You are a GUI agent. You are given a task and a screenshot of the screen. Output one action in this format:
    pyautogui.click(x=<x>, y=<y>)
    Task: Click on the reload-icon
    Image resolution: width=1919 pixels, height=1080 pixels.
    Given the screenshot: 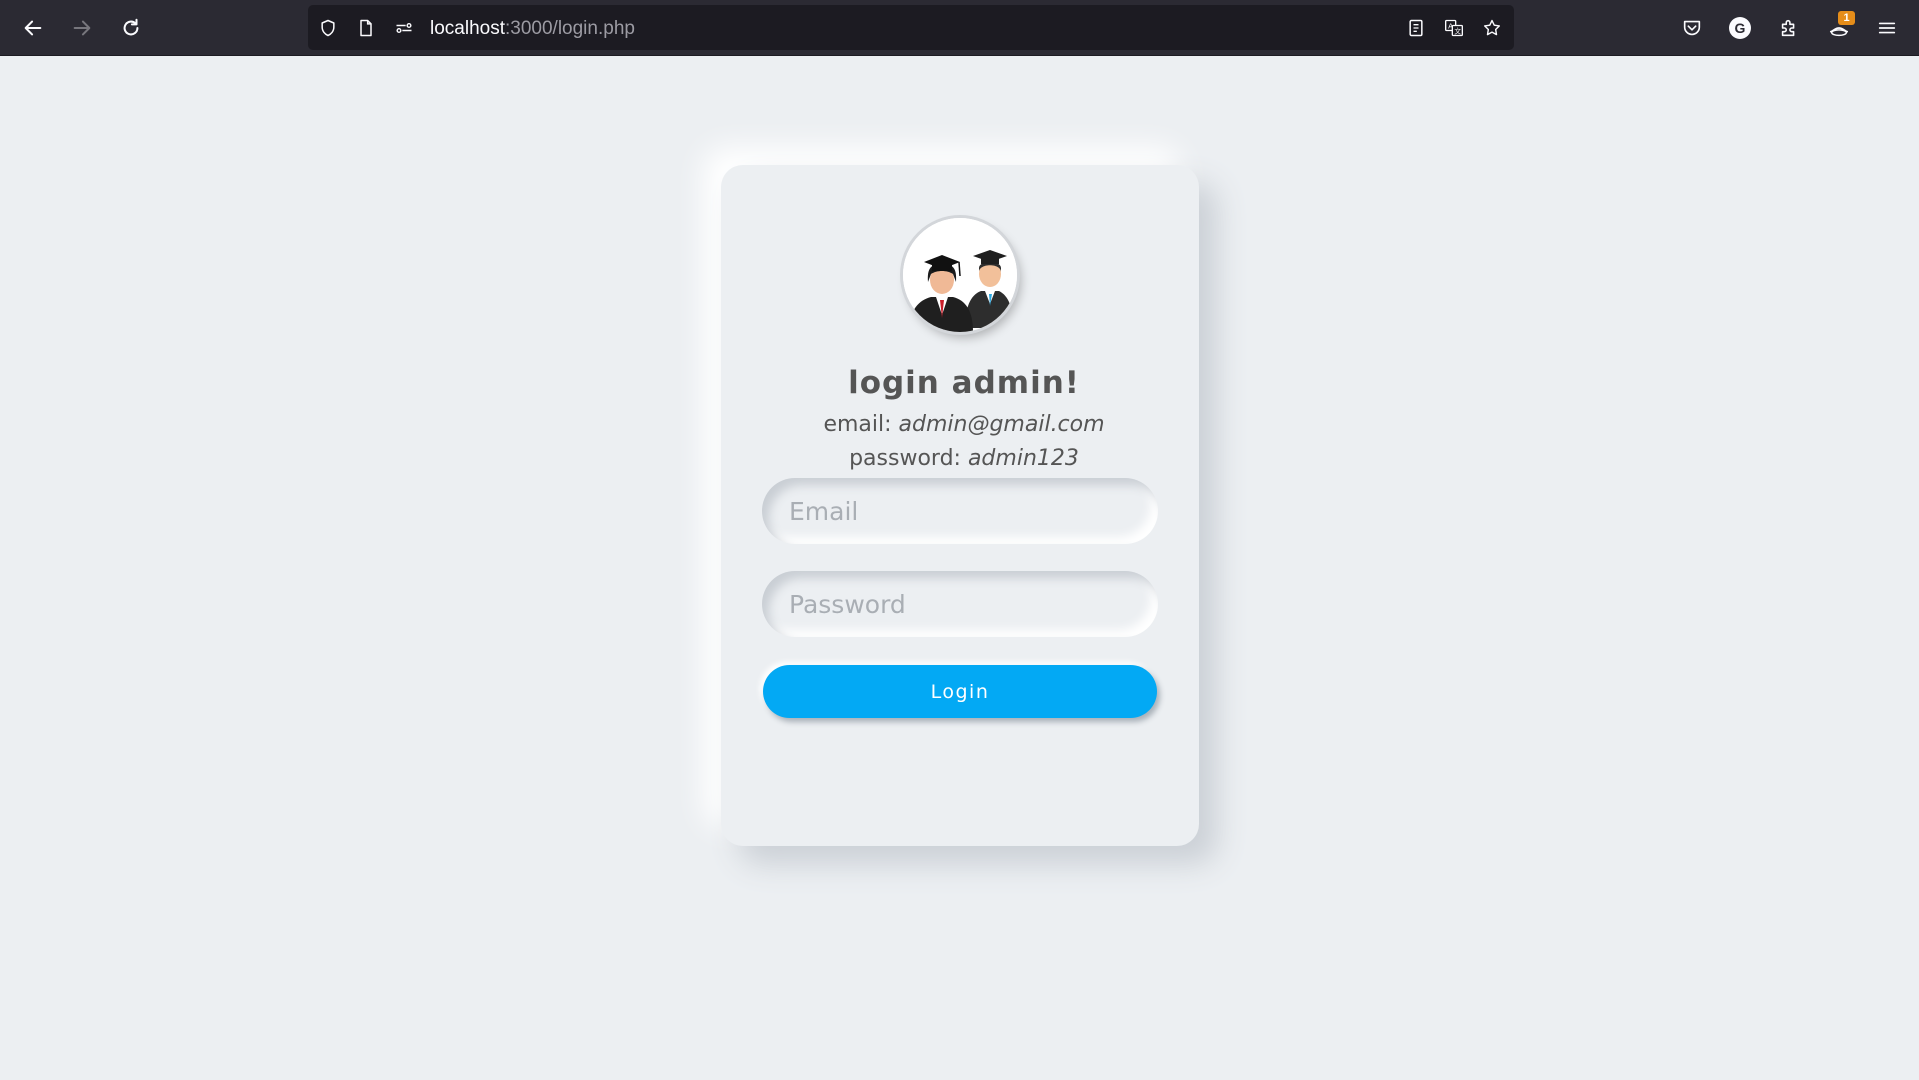 What is the action you would take?
    pyautogui.click(x=131, y=27)
    